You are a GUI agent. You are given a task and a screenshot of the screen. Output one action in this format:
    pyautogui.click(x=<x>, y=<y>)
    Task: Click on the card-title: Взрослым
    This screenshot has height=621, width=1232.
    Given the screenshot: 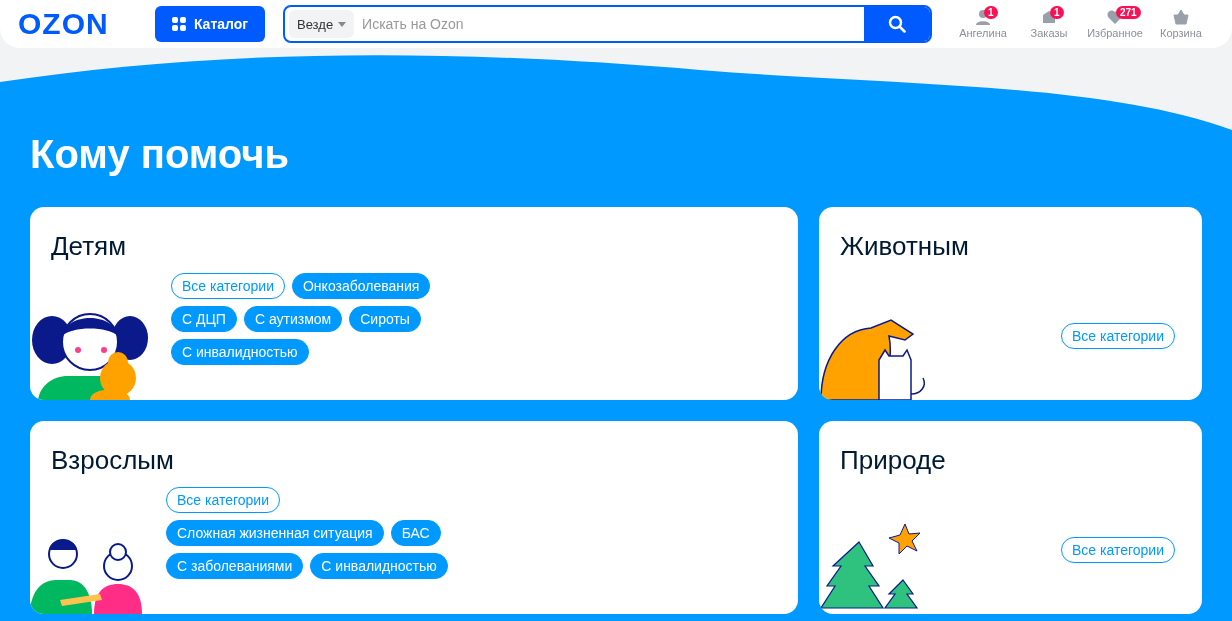 What is the action you would take?
    pyautogui.click(x=113, y=460)
    